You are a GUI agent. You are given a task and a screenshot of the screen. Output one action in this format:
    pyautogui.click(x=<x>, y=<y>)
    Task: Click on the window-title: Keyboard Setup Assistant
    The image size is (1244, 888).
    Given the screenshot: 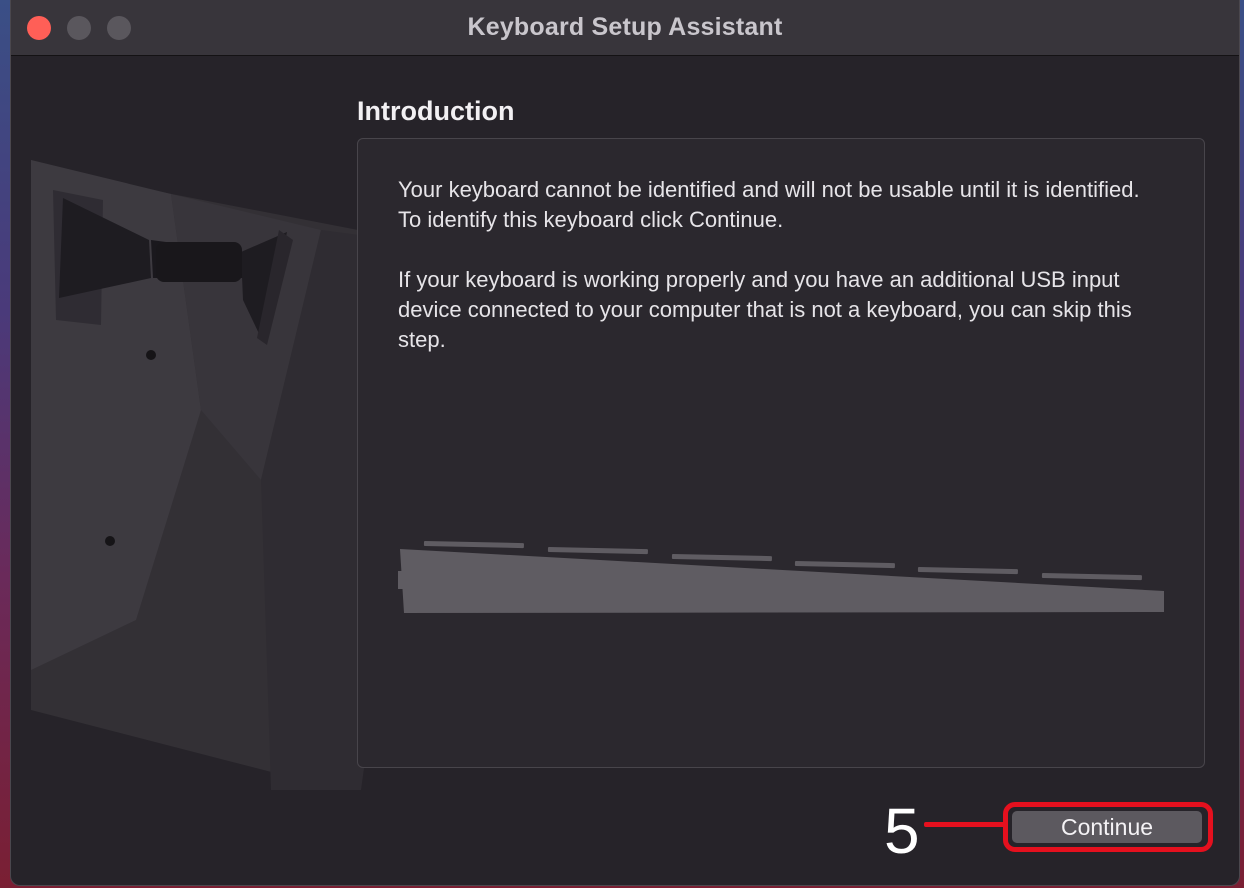 What is the action you would take?
    pyautogui.click(x=625, y=27)
    